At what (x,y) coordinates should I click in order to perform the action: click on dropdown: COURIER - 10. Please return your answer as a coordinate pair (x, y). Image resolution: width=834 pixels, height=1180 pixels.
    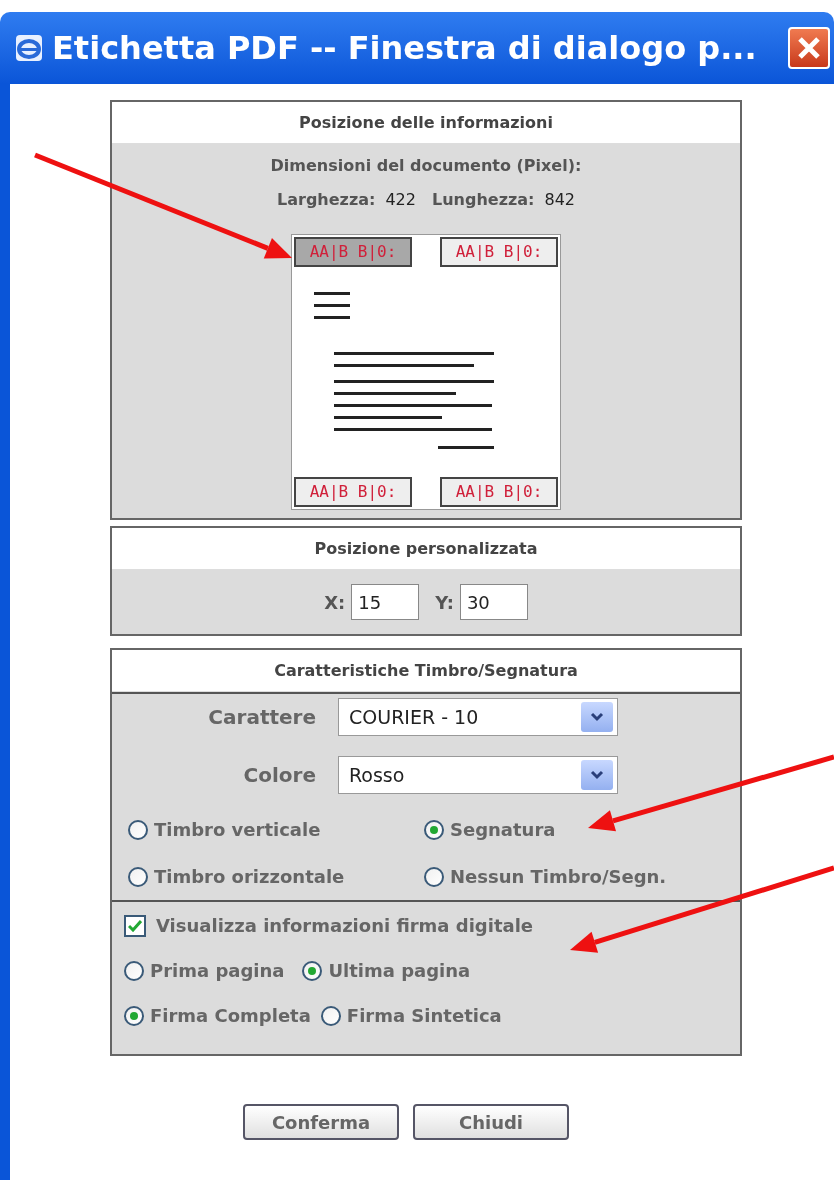
    Looking at the image, I should click on (478, 717).